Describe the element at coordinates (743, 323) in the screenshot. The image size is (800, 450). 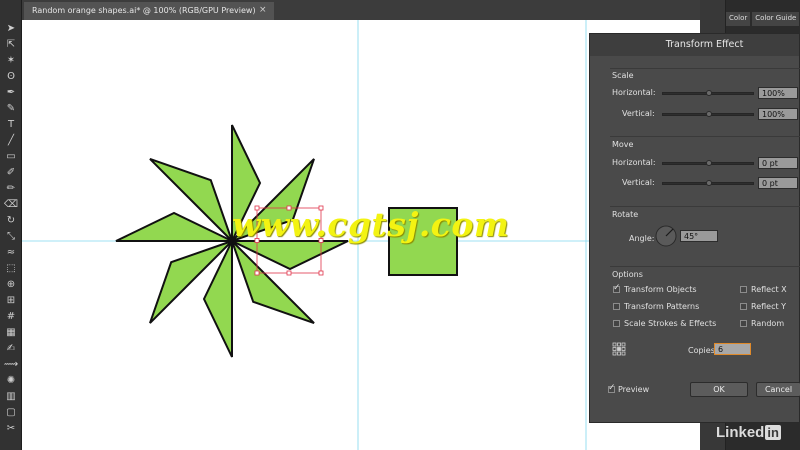
I see `random-checkbox` at that location.